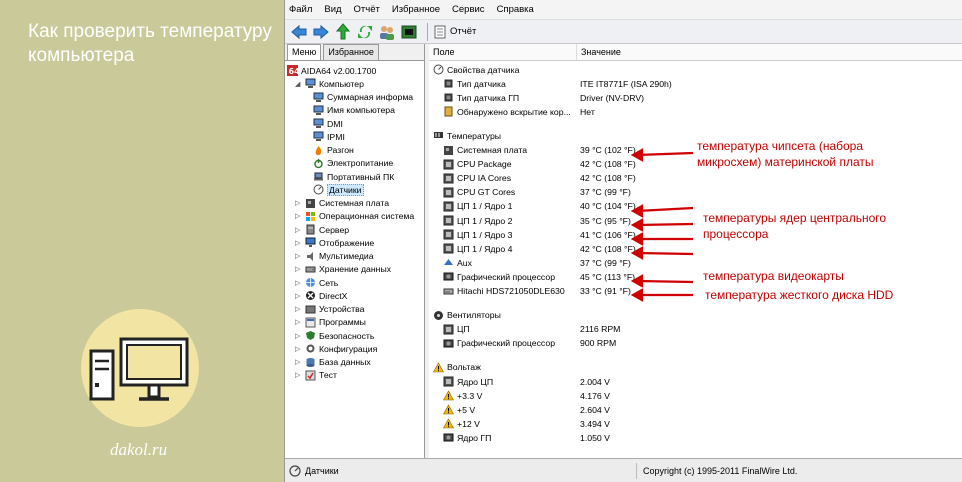 This screenshot has width=962, height=482. Describe the element at coordinates (332, 9) in the screenshot. I see `menu-view: Вид` at that location.